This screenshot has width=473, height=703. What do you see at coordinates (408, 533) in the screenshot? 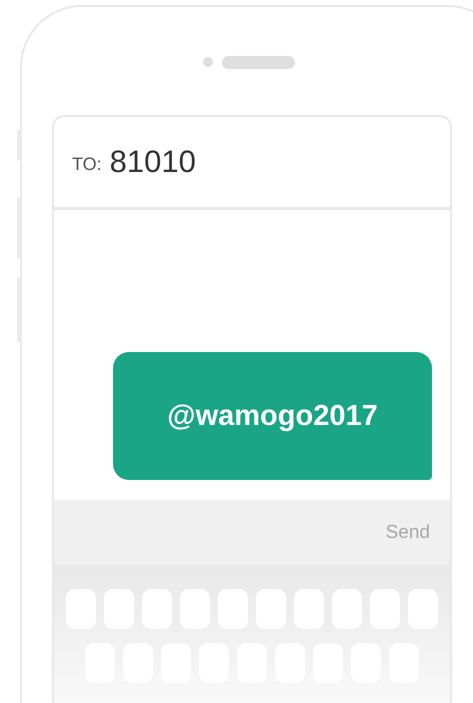
I see `send-button: Send` at bounding box center [408, 533].